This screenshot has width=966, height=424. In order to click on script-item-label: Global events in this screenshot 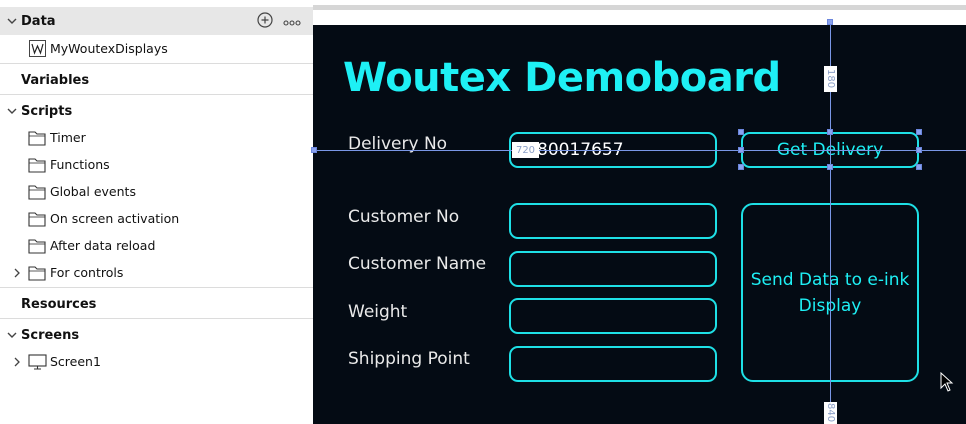, I will do `click(93, 191)`.